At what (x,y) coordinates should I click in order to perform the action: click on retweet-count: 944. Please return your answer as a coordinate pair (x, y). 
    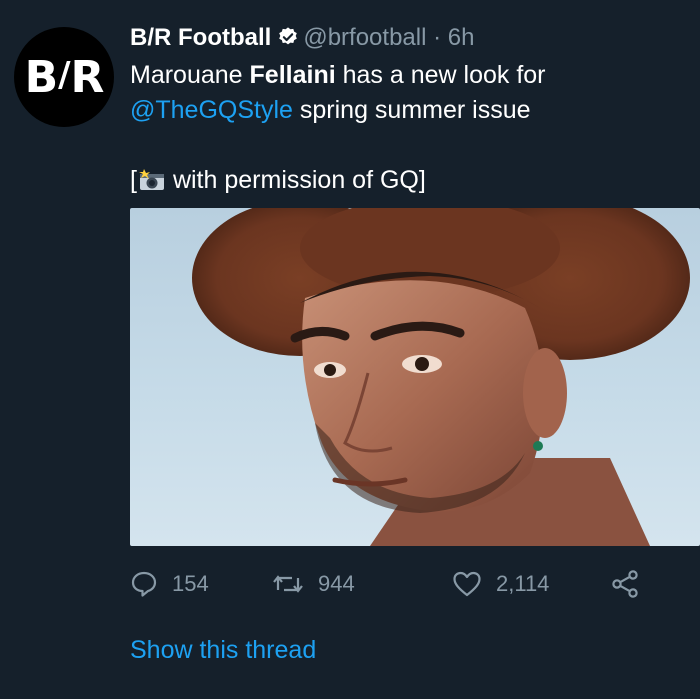
    Looking at the image, I should click on (336, 583).